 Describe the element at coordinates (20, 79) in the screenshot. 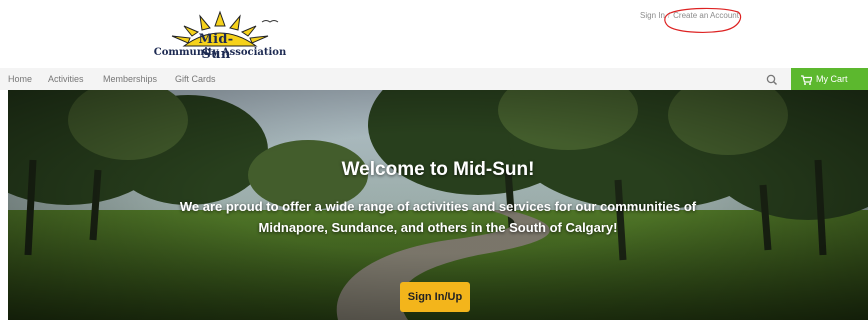

I see `nav-home: Home` at that location.